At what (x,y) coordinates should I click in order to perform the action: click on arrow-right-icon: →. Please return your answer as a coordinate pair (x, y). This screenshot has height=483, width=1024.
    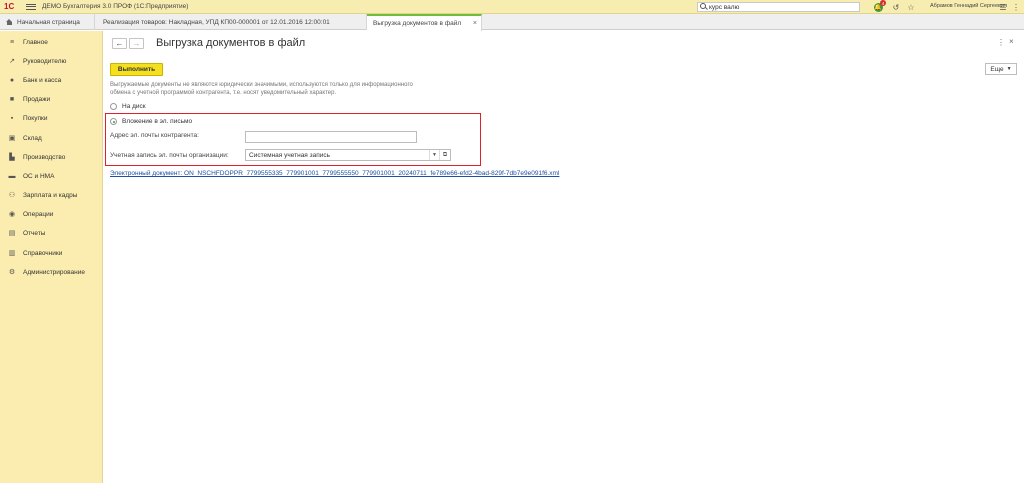
    Looking at the image, I should click on (136, 43).